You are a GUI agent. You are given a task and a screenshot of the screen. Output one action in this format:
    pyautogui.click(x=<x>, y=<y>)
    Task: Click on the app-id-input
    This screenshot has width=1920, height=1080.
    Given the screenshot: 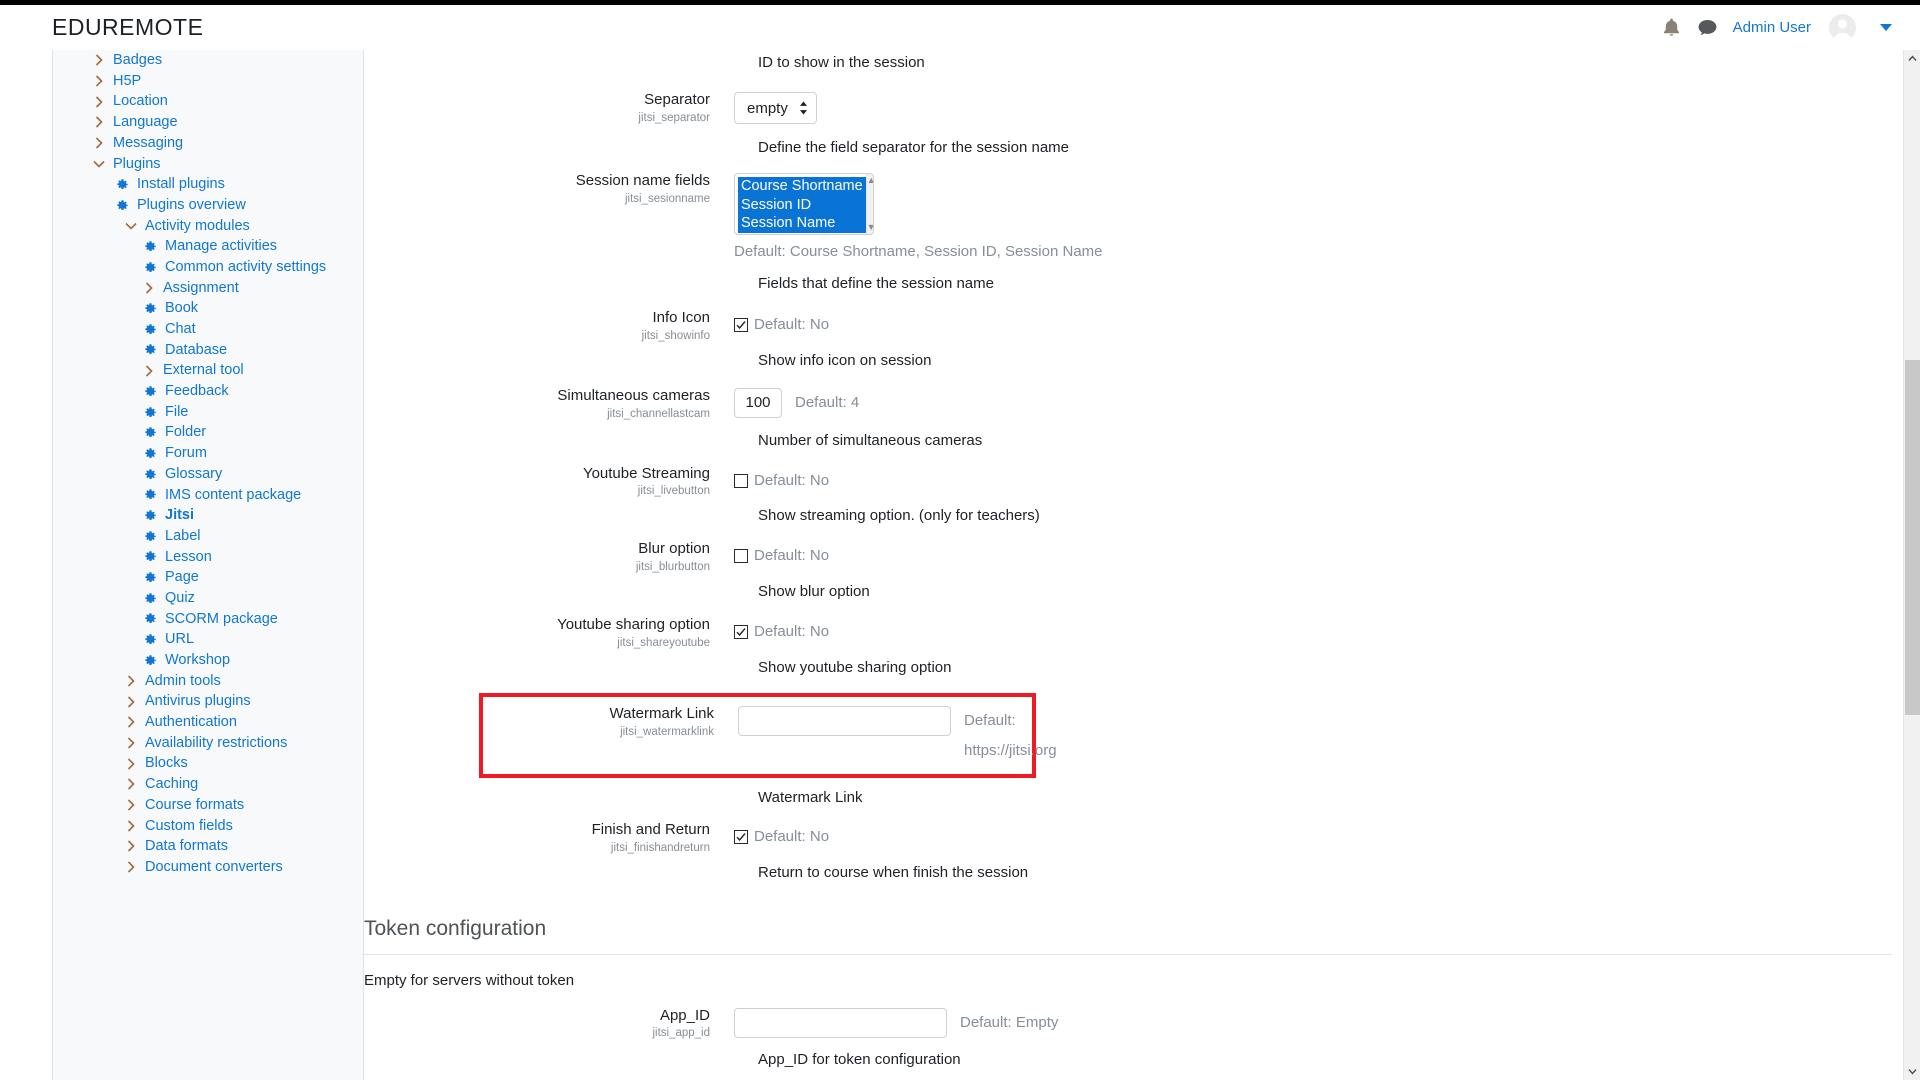 What is the action you would take?
    pyautogui.click(x=840, y=1022)
    